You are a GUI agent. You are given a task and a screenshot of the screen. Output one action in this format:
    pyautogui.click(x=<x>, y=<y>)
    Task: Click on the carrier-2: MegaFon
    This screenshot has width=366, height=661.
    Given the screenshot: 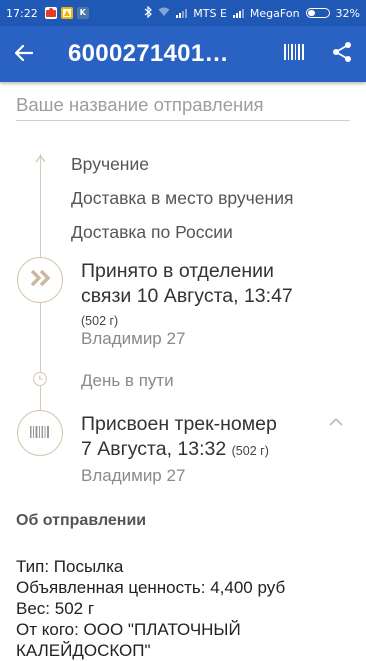 What is the action you would take?
    pyautogui.click(x=274, y=13)
    